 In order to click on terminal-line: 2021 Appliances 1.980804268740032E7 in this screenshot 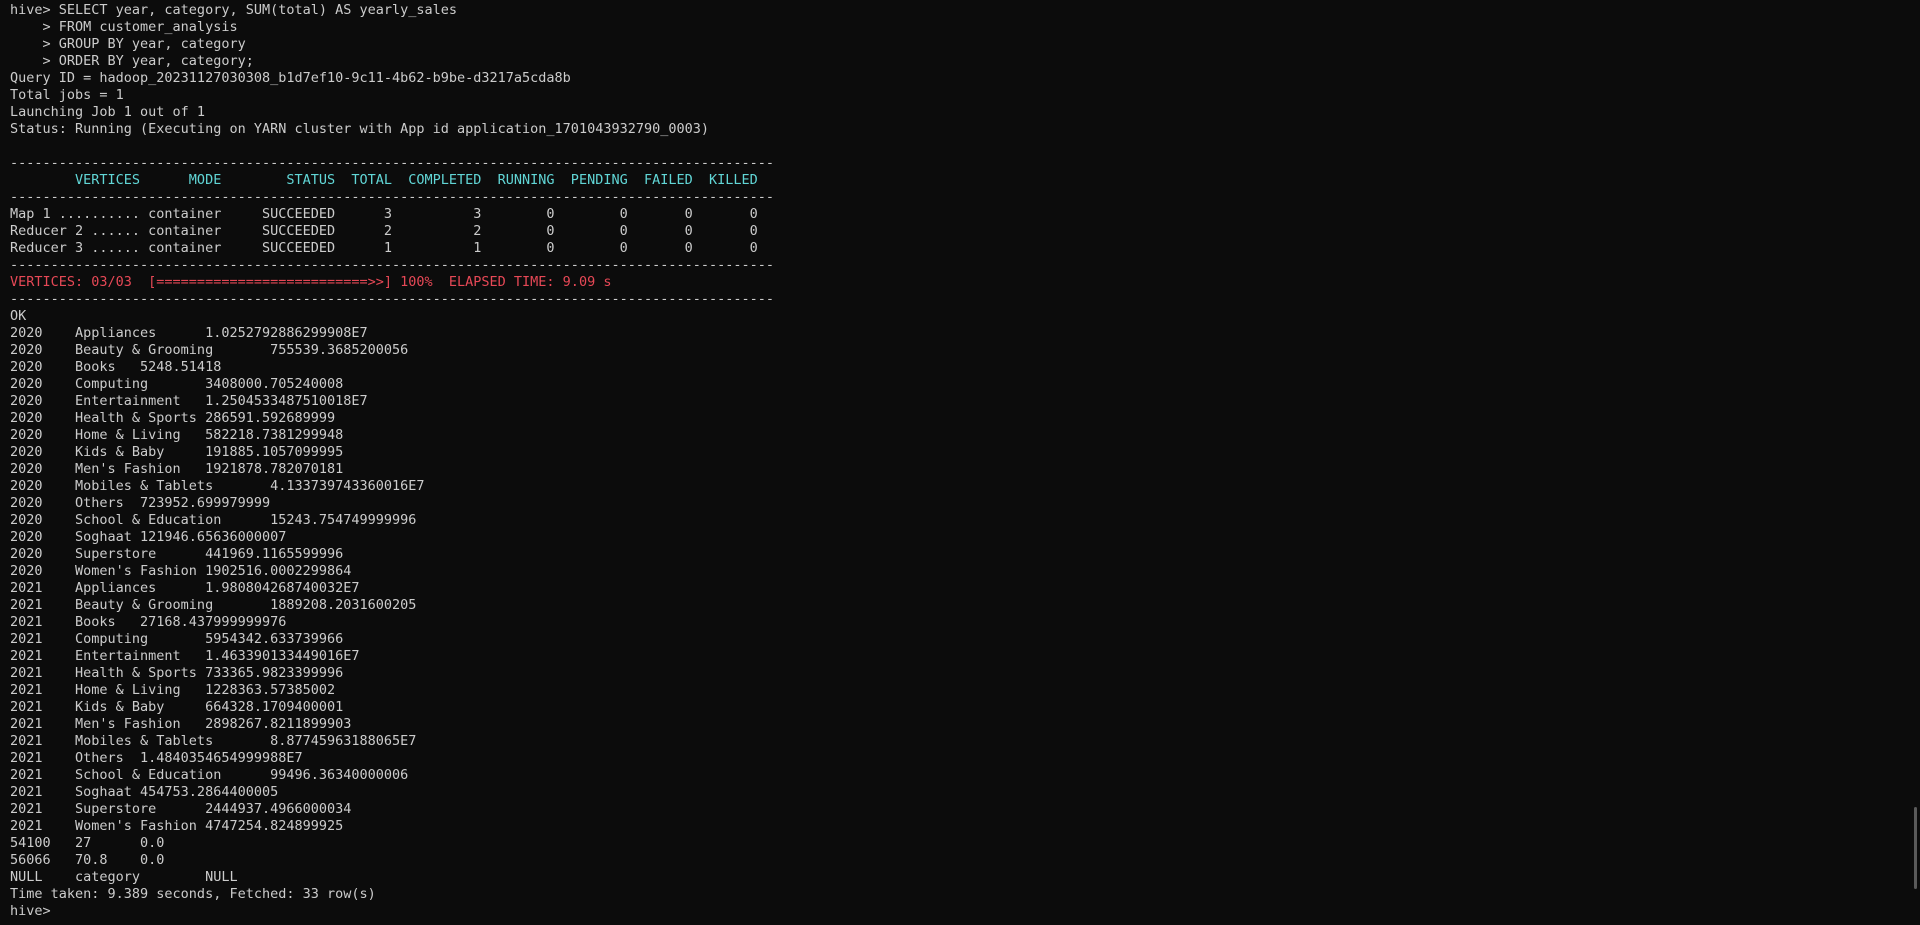, I will do `click(185, 588)`.